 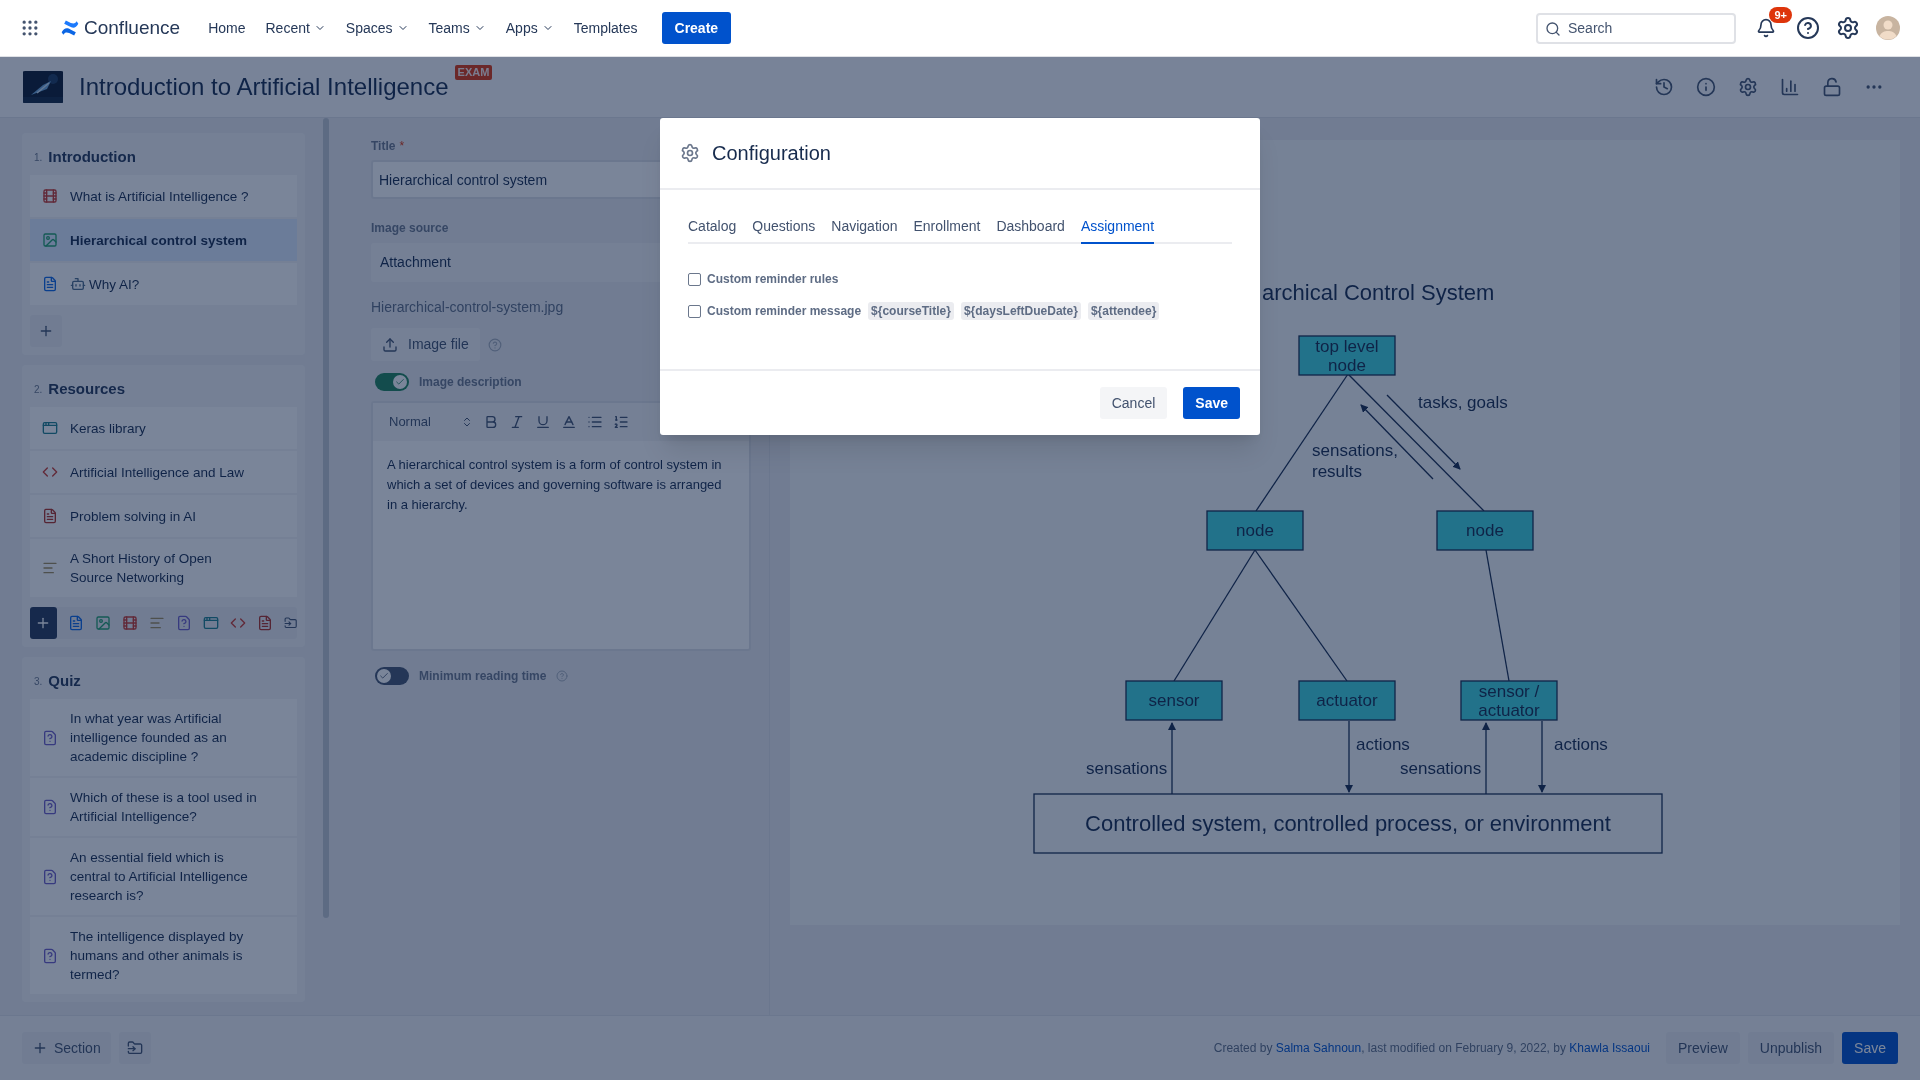 What do you see at coordinates (410, 228) in the screenshot?
I see `field-label: Image source` at bounding box center [410, 228].